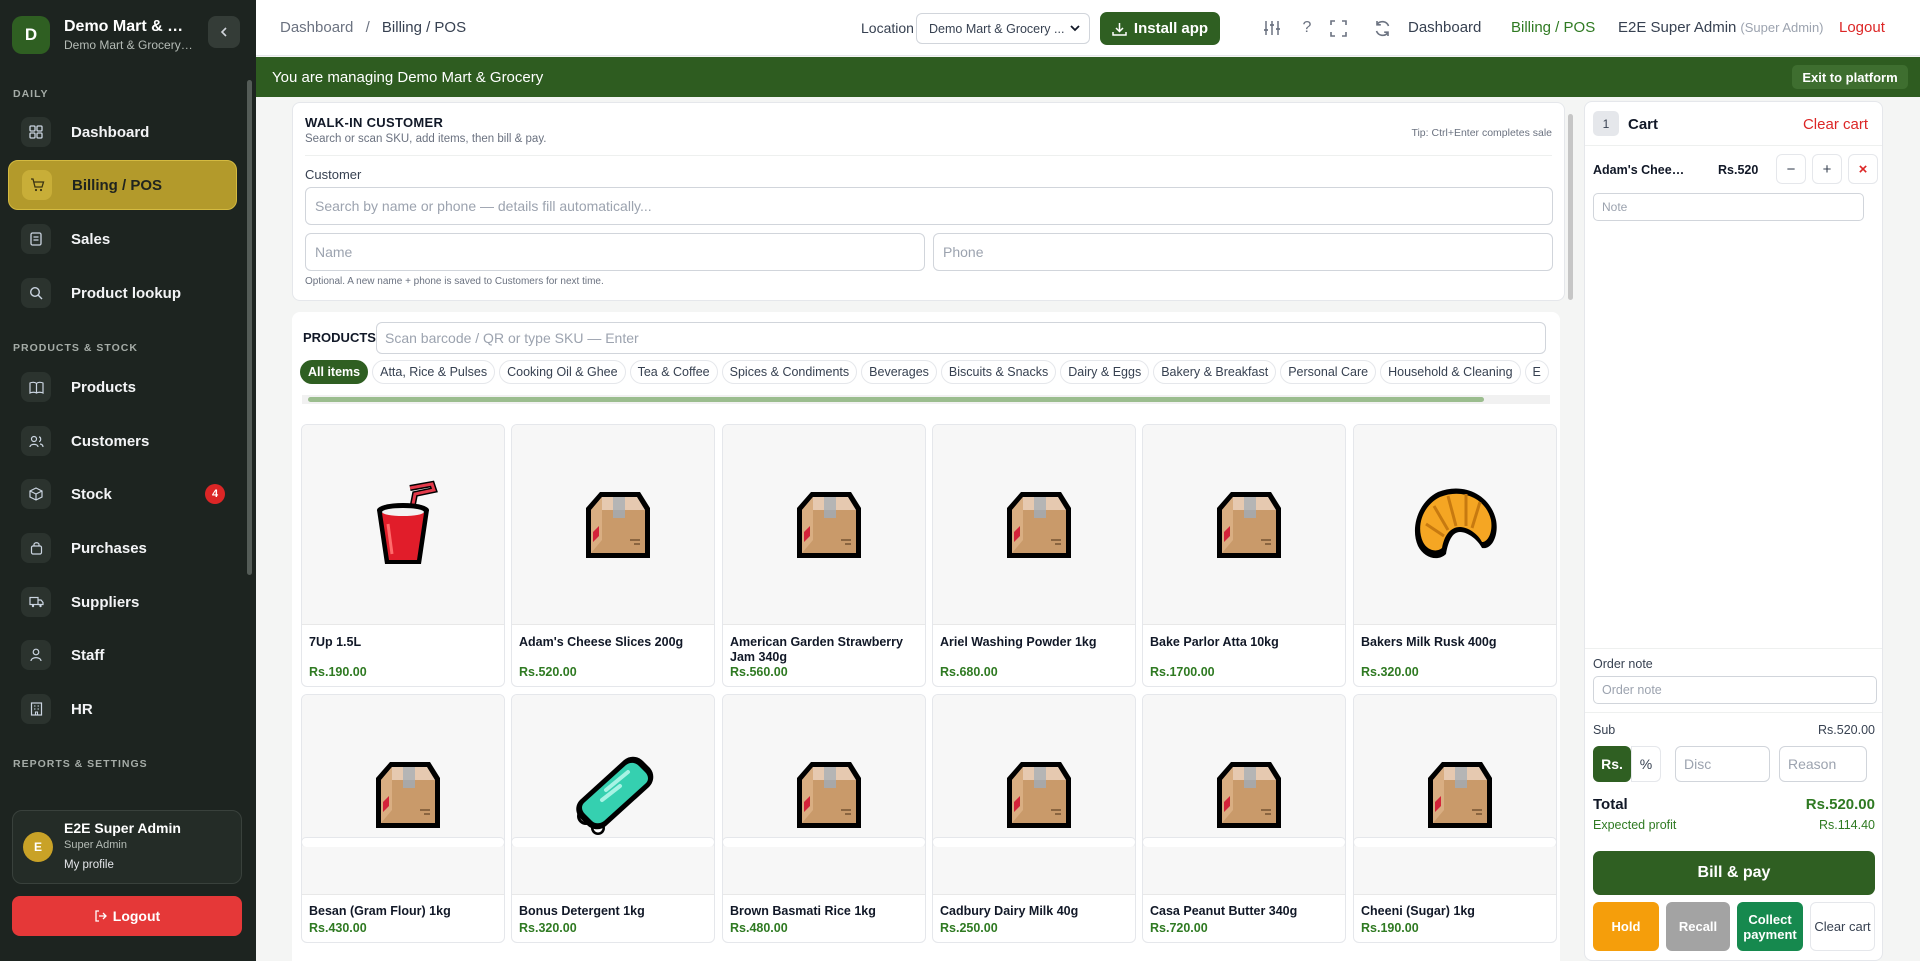  Describe the element at coordinates (1728, 207) in the screenshot. I see `cart-item-note-input: Note` at that location.